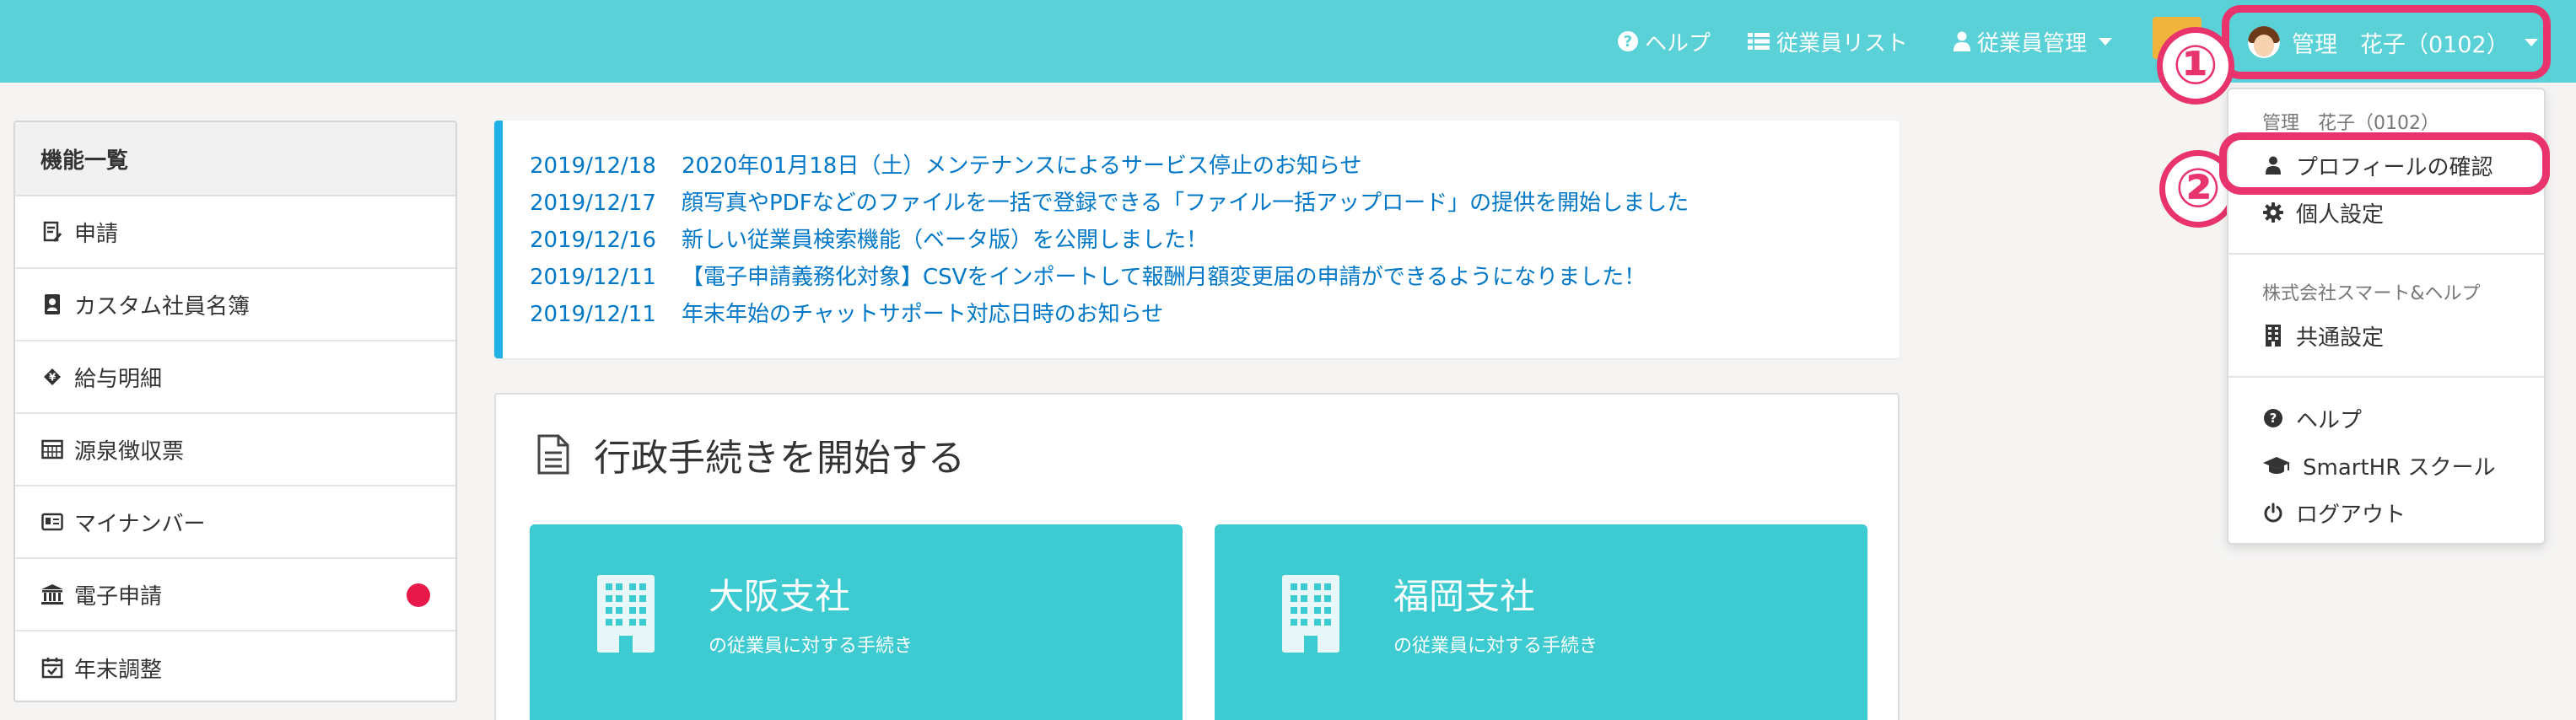 This screenshot has height=720, width=2576. What do you see at coordinates (779, 459) in the screenshot?
I see `procedures-title: 行政手続きを開始する` at bounding box center [779, 459].